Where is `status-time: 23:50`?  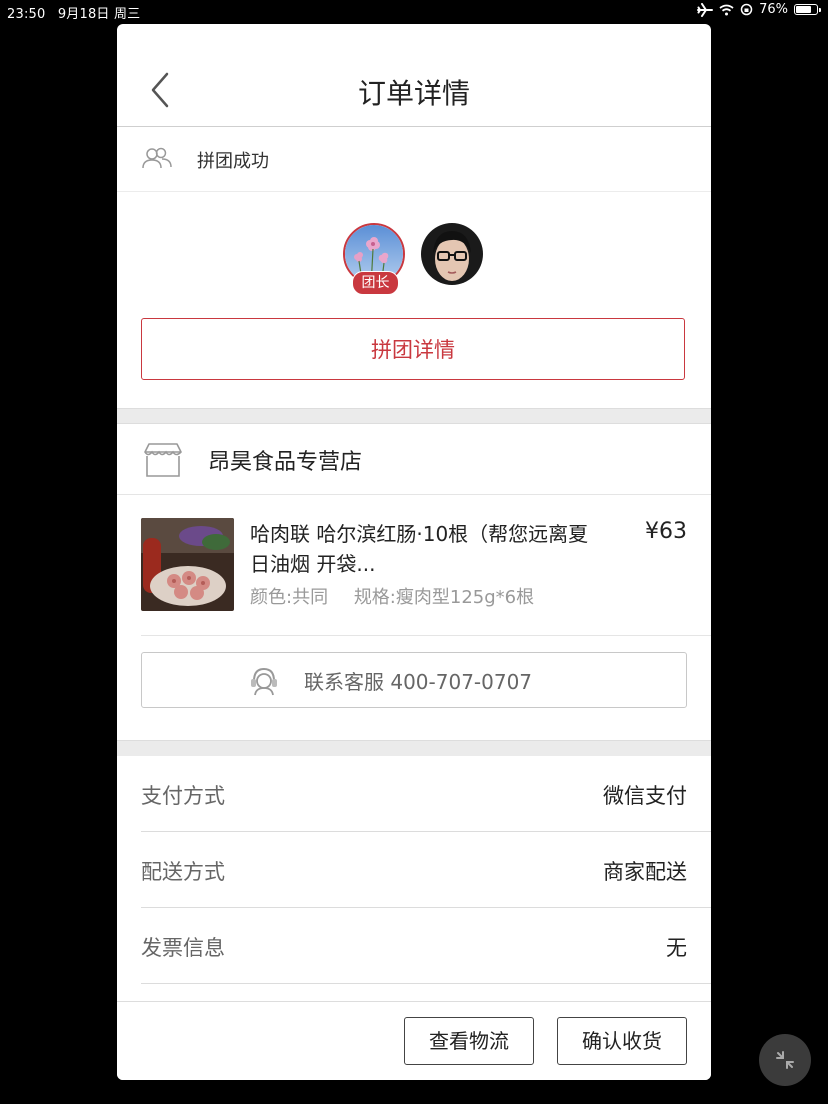
status-time: 23:50 is located at coordinates (26, 14).